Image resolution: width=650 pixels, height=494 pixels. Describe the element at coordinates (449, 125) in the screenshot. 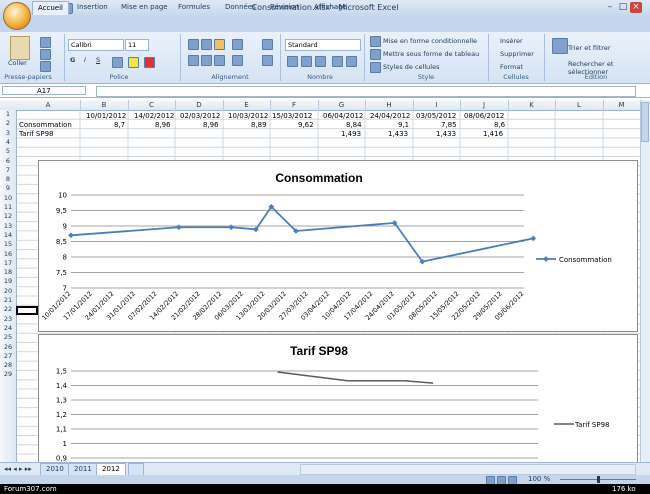

I see `cell-i2: 7,85` at that location.